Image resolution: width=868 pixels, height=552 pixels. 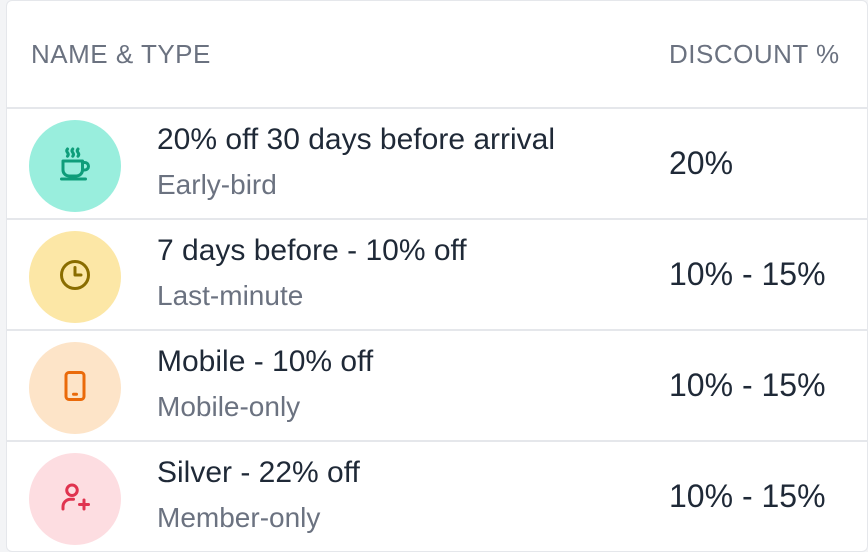 I want to click on discount-name: 20% off 30 days before arrival, so click(x=356, y=139).